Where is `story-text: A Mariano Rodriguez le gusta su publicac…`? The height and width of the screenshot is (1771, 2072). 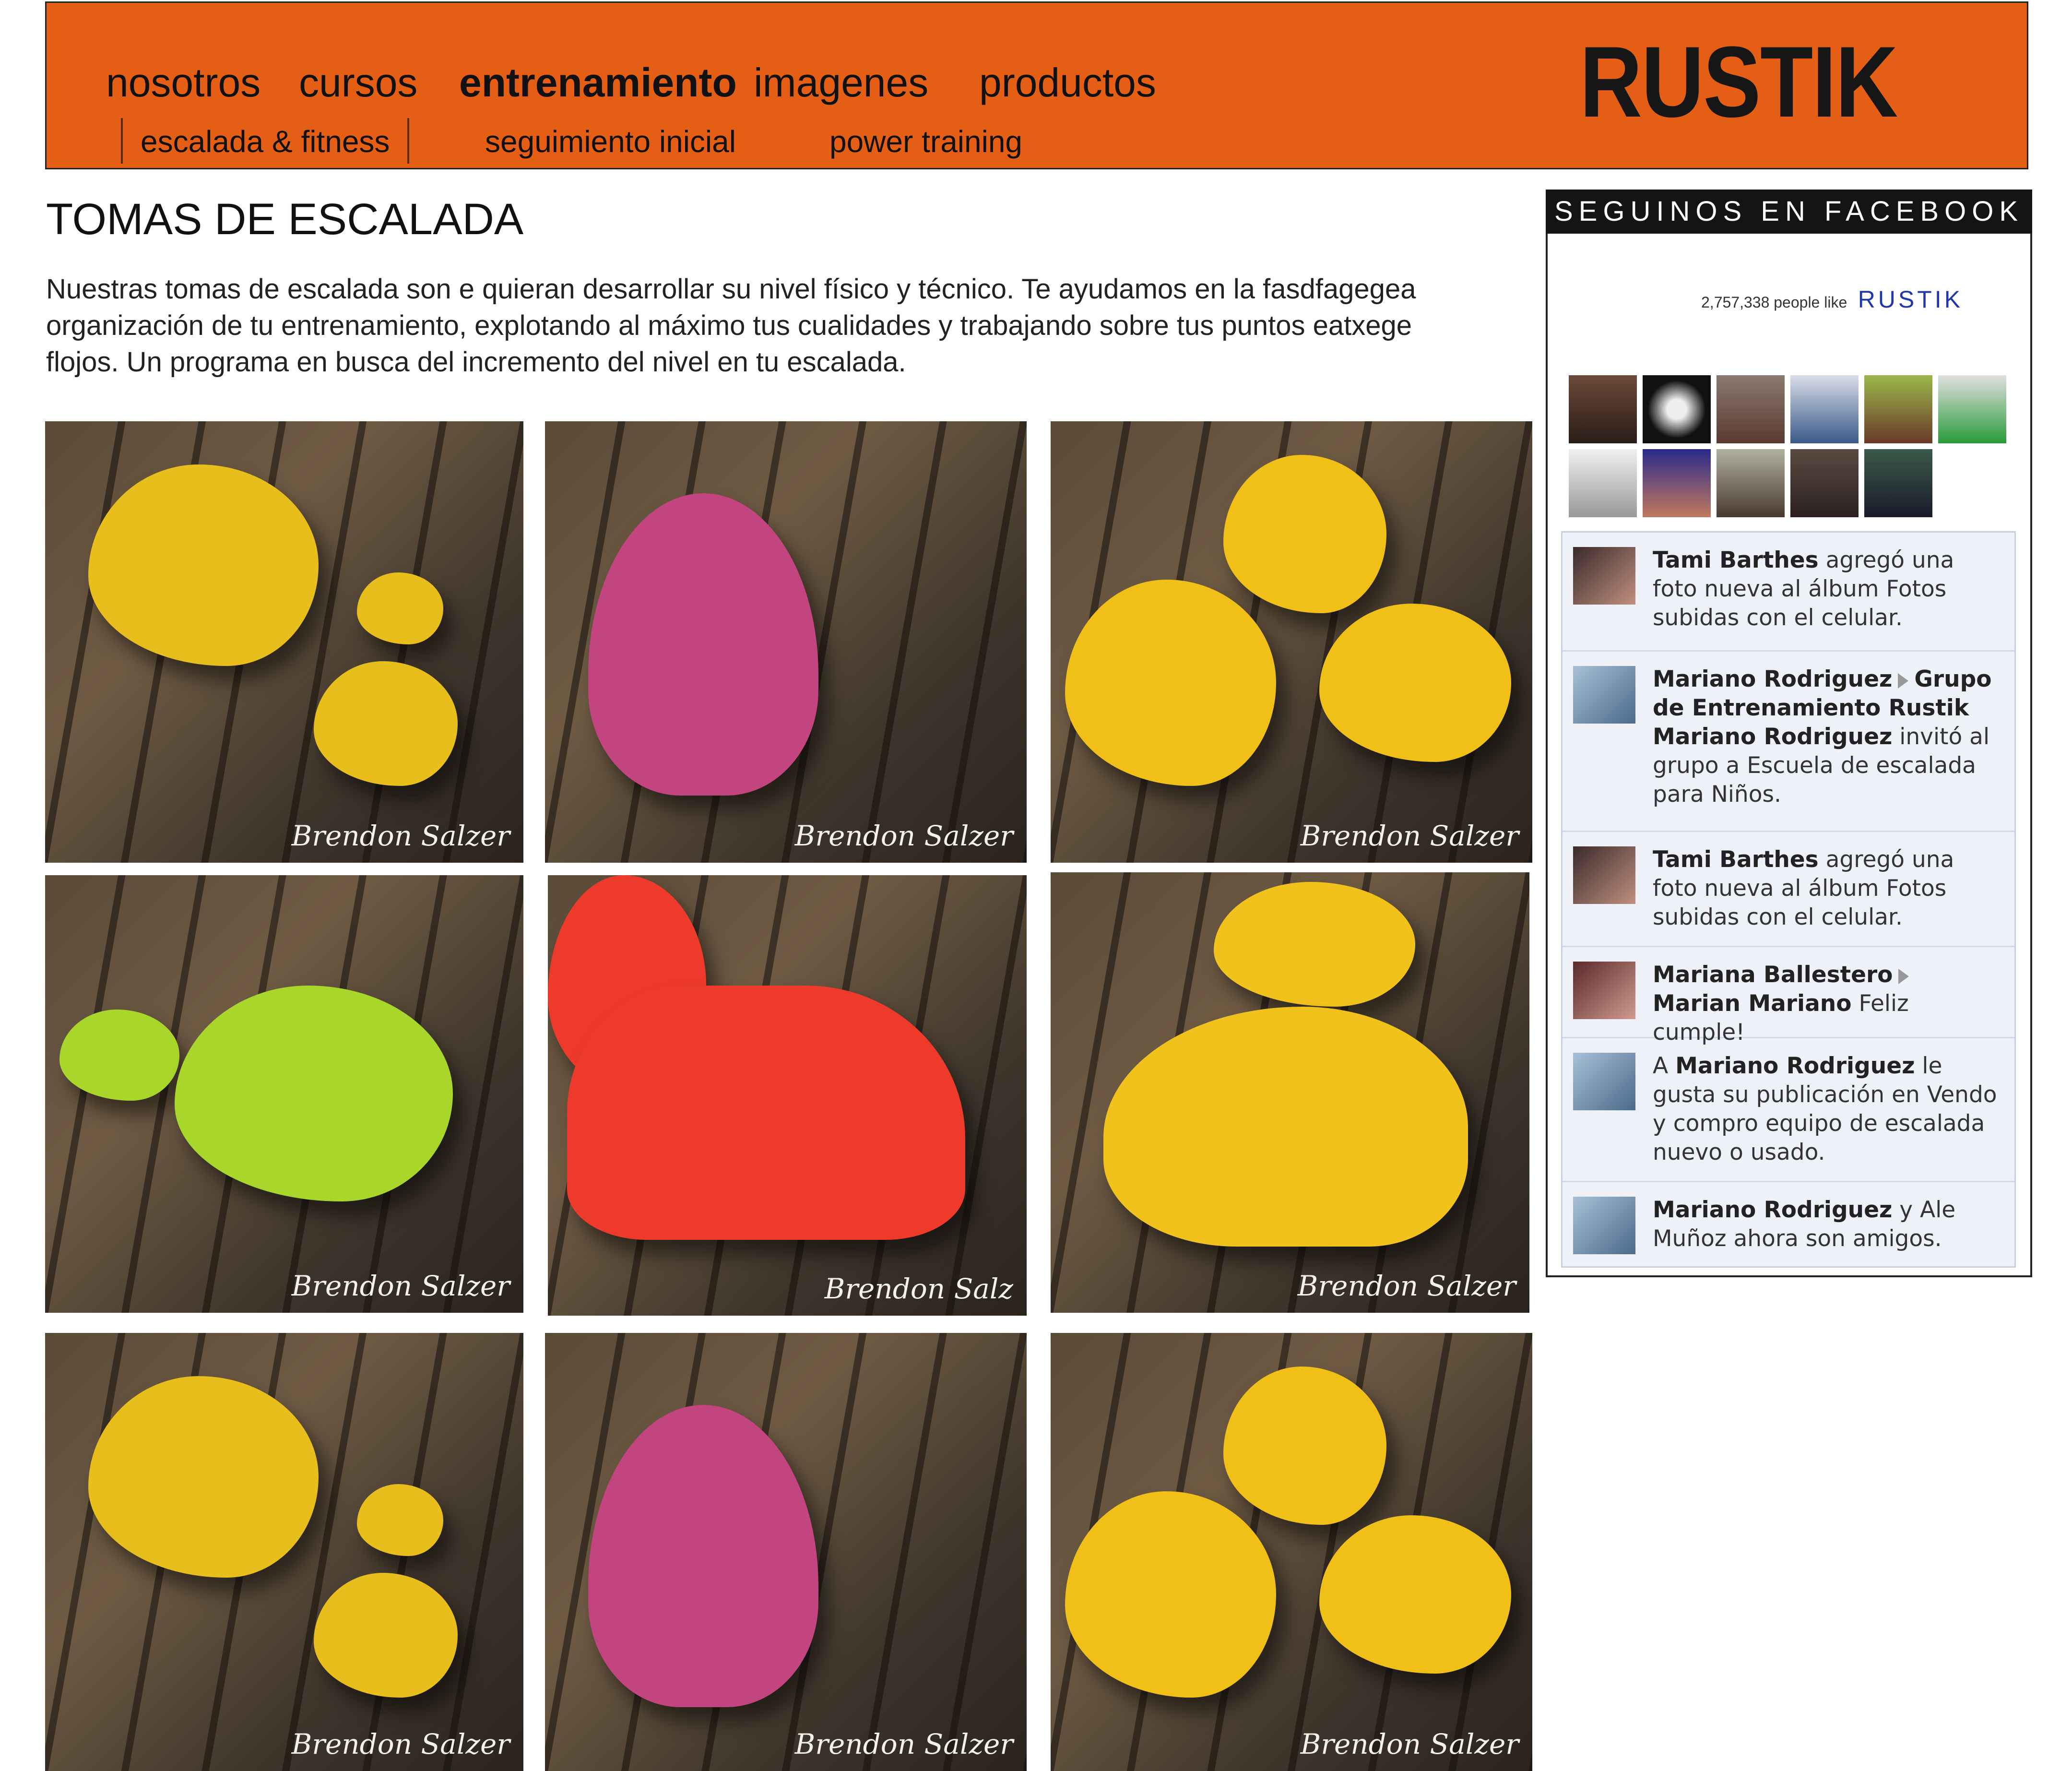
story-text: A Mariano Rodriguez le gusta su publicac… is located at coordinates (1826, 1109).